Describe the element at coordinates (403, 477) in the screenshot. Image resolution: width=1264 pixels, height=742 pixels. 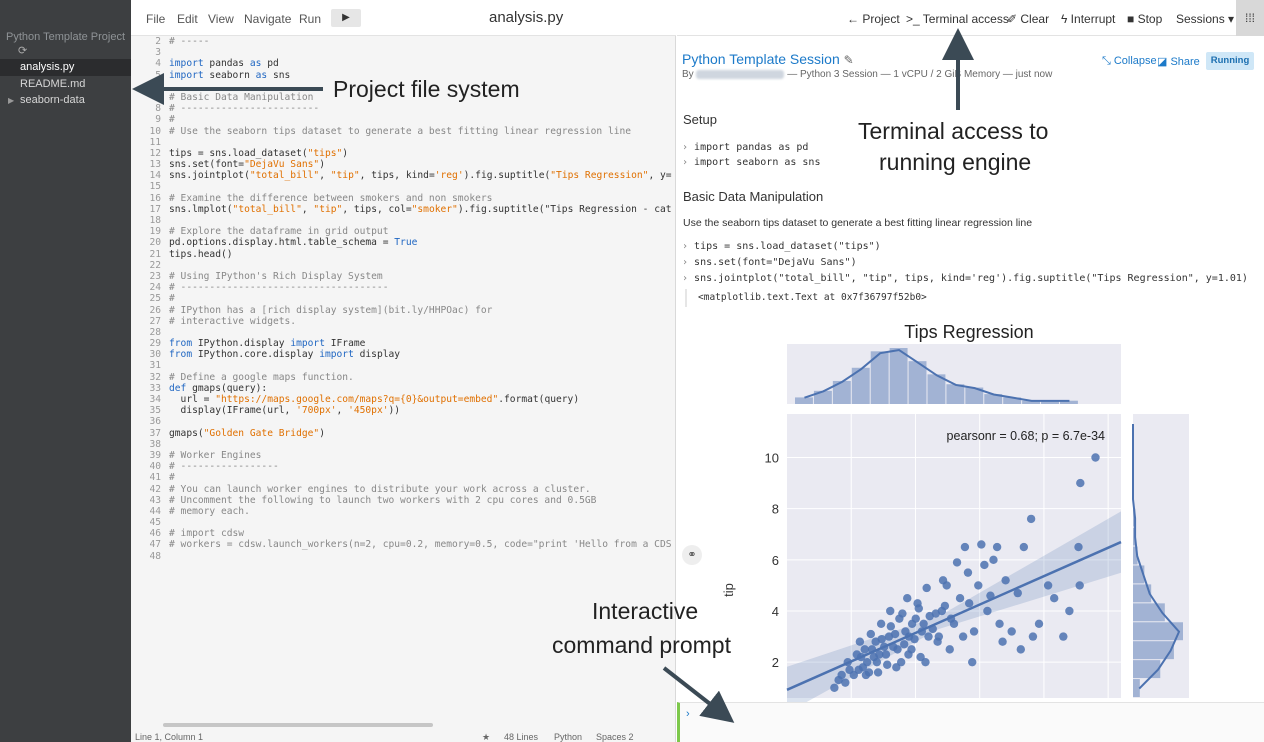
I see `code-line: 41 #` at that location.